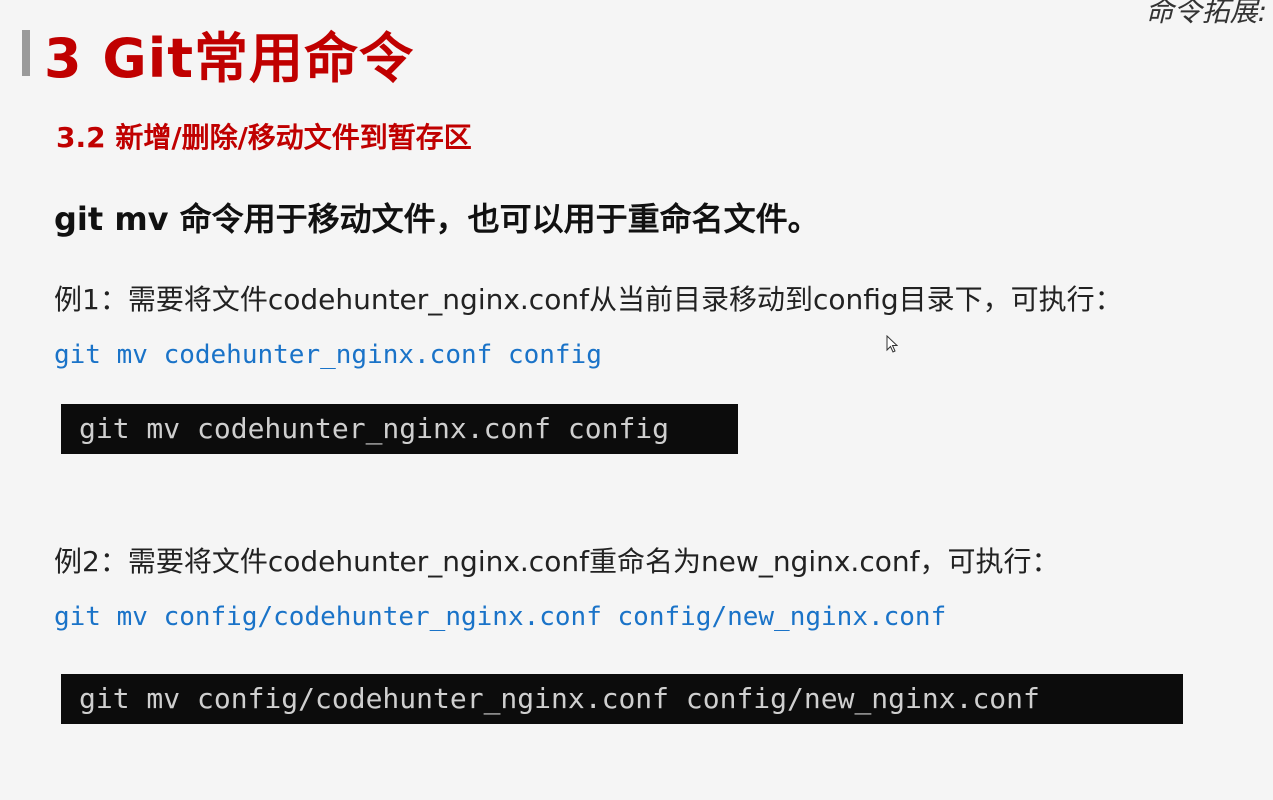 The width and height of the screenshot is (1273, 800). What do you see at coordinates (892, 344) in the screenshot?
I see `mouse-pointer-icon` at bounding box center [892, 344].